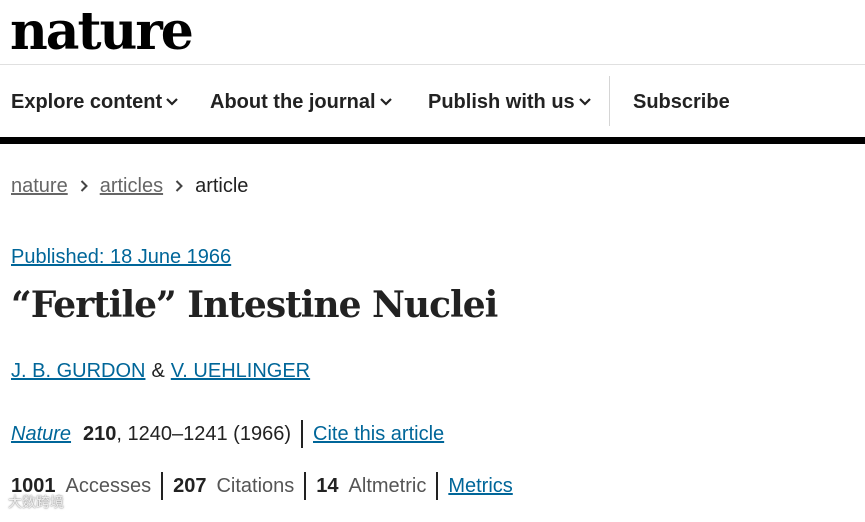  I want to click on altmetric-label: Altmetric, so click(387, 485).